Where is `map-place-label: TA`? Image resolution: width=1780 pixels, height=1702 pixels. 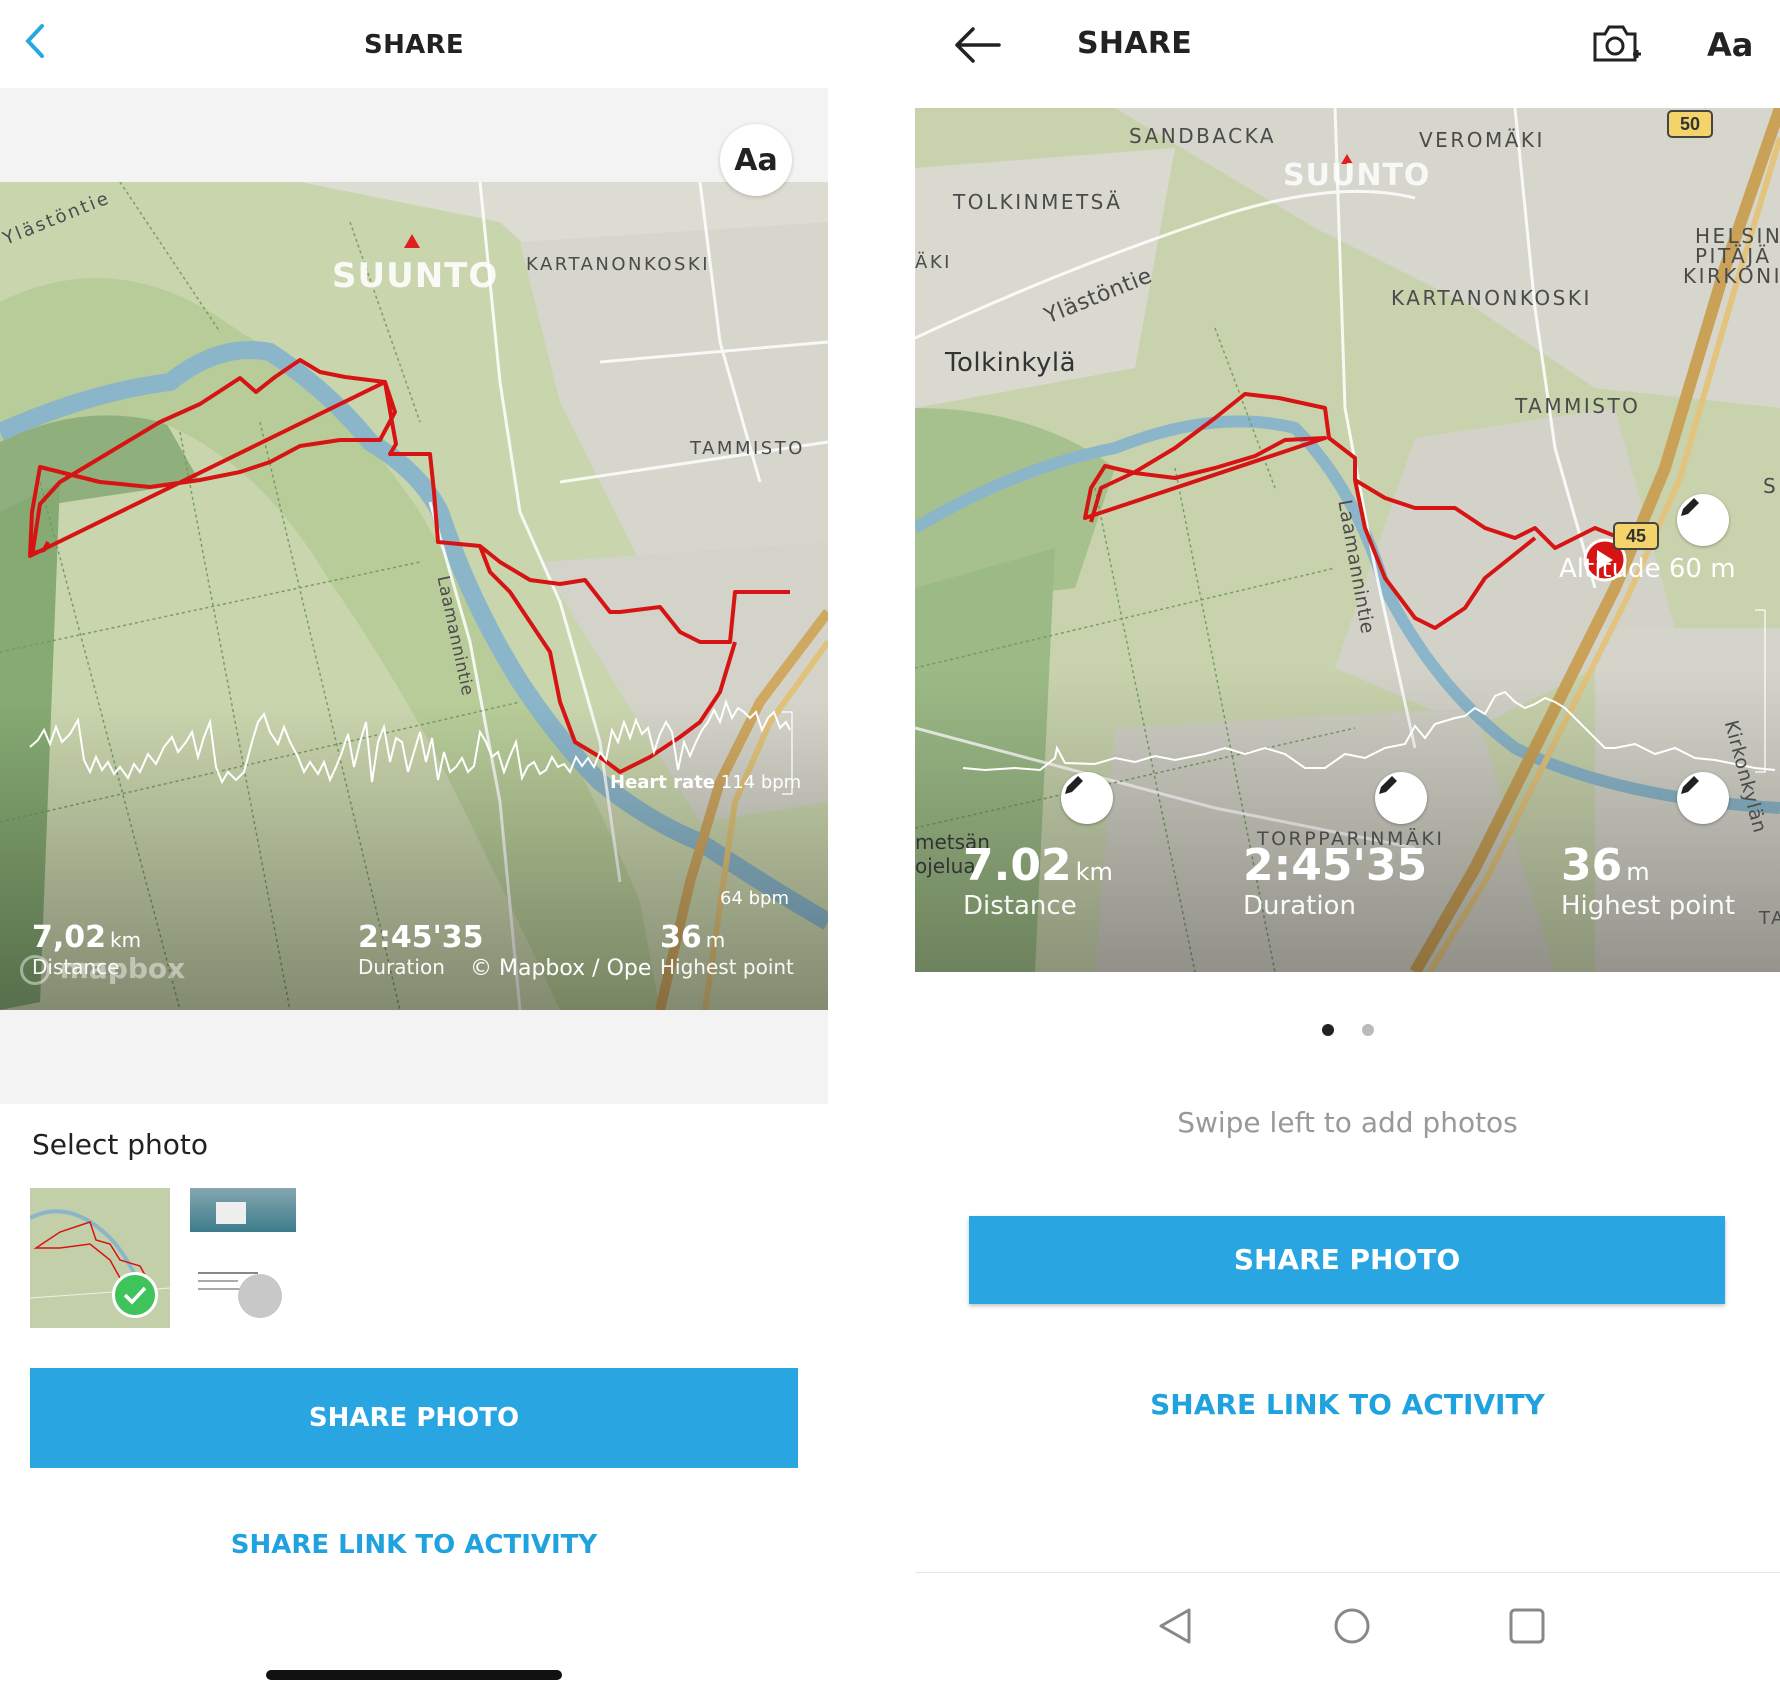 map-place-label: TA is located at coordinates (1769, 918).